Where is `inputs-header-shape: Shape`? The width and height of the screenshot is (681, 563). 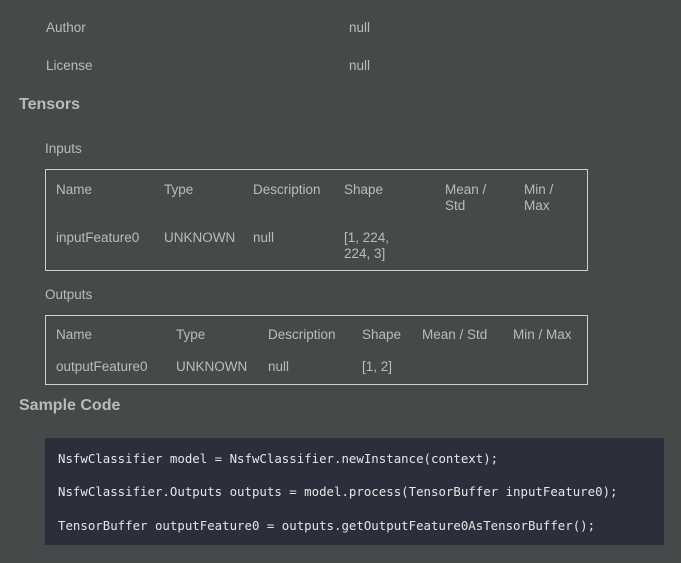 inputs-header-shape: Shape is located at coordinates (364, 189).